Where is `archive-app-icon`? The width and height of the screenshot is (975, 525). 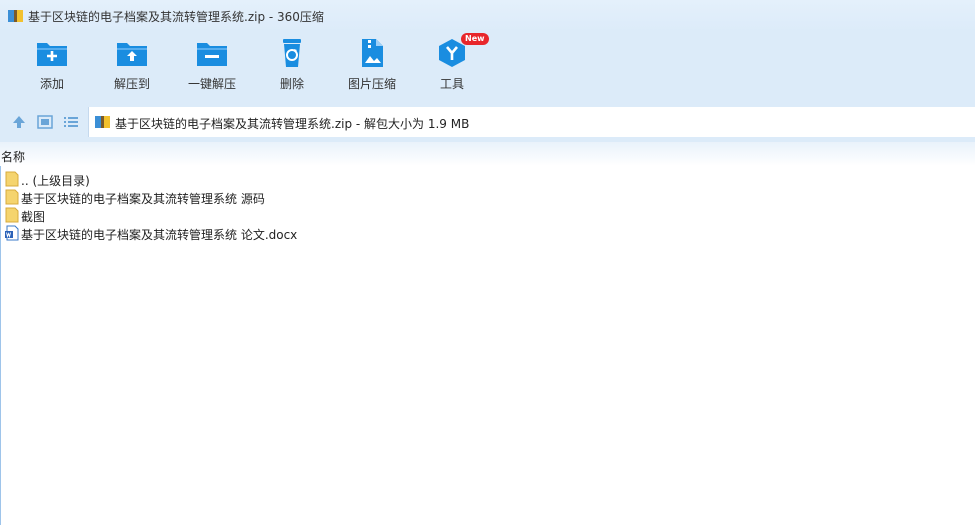
archive-app-icon is located at coordinates (15, 16).